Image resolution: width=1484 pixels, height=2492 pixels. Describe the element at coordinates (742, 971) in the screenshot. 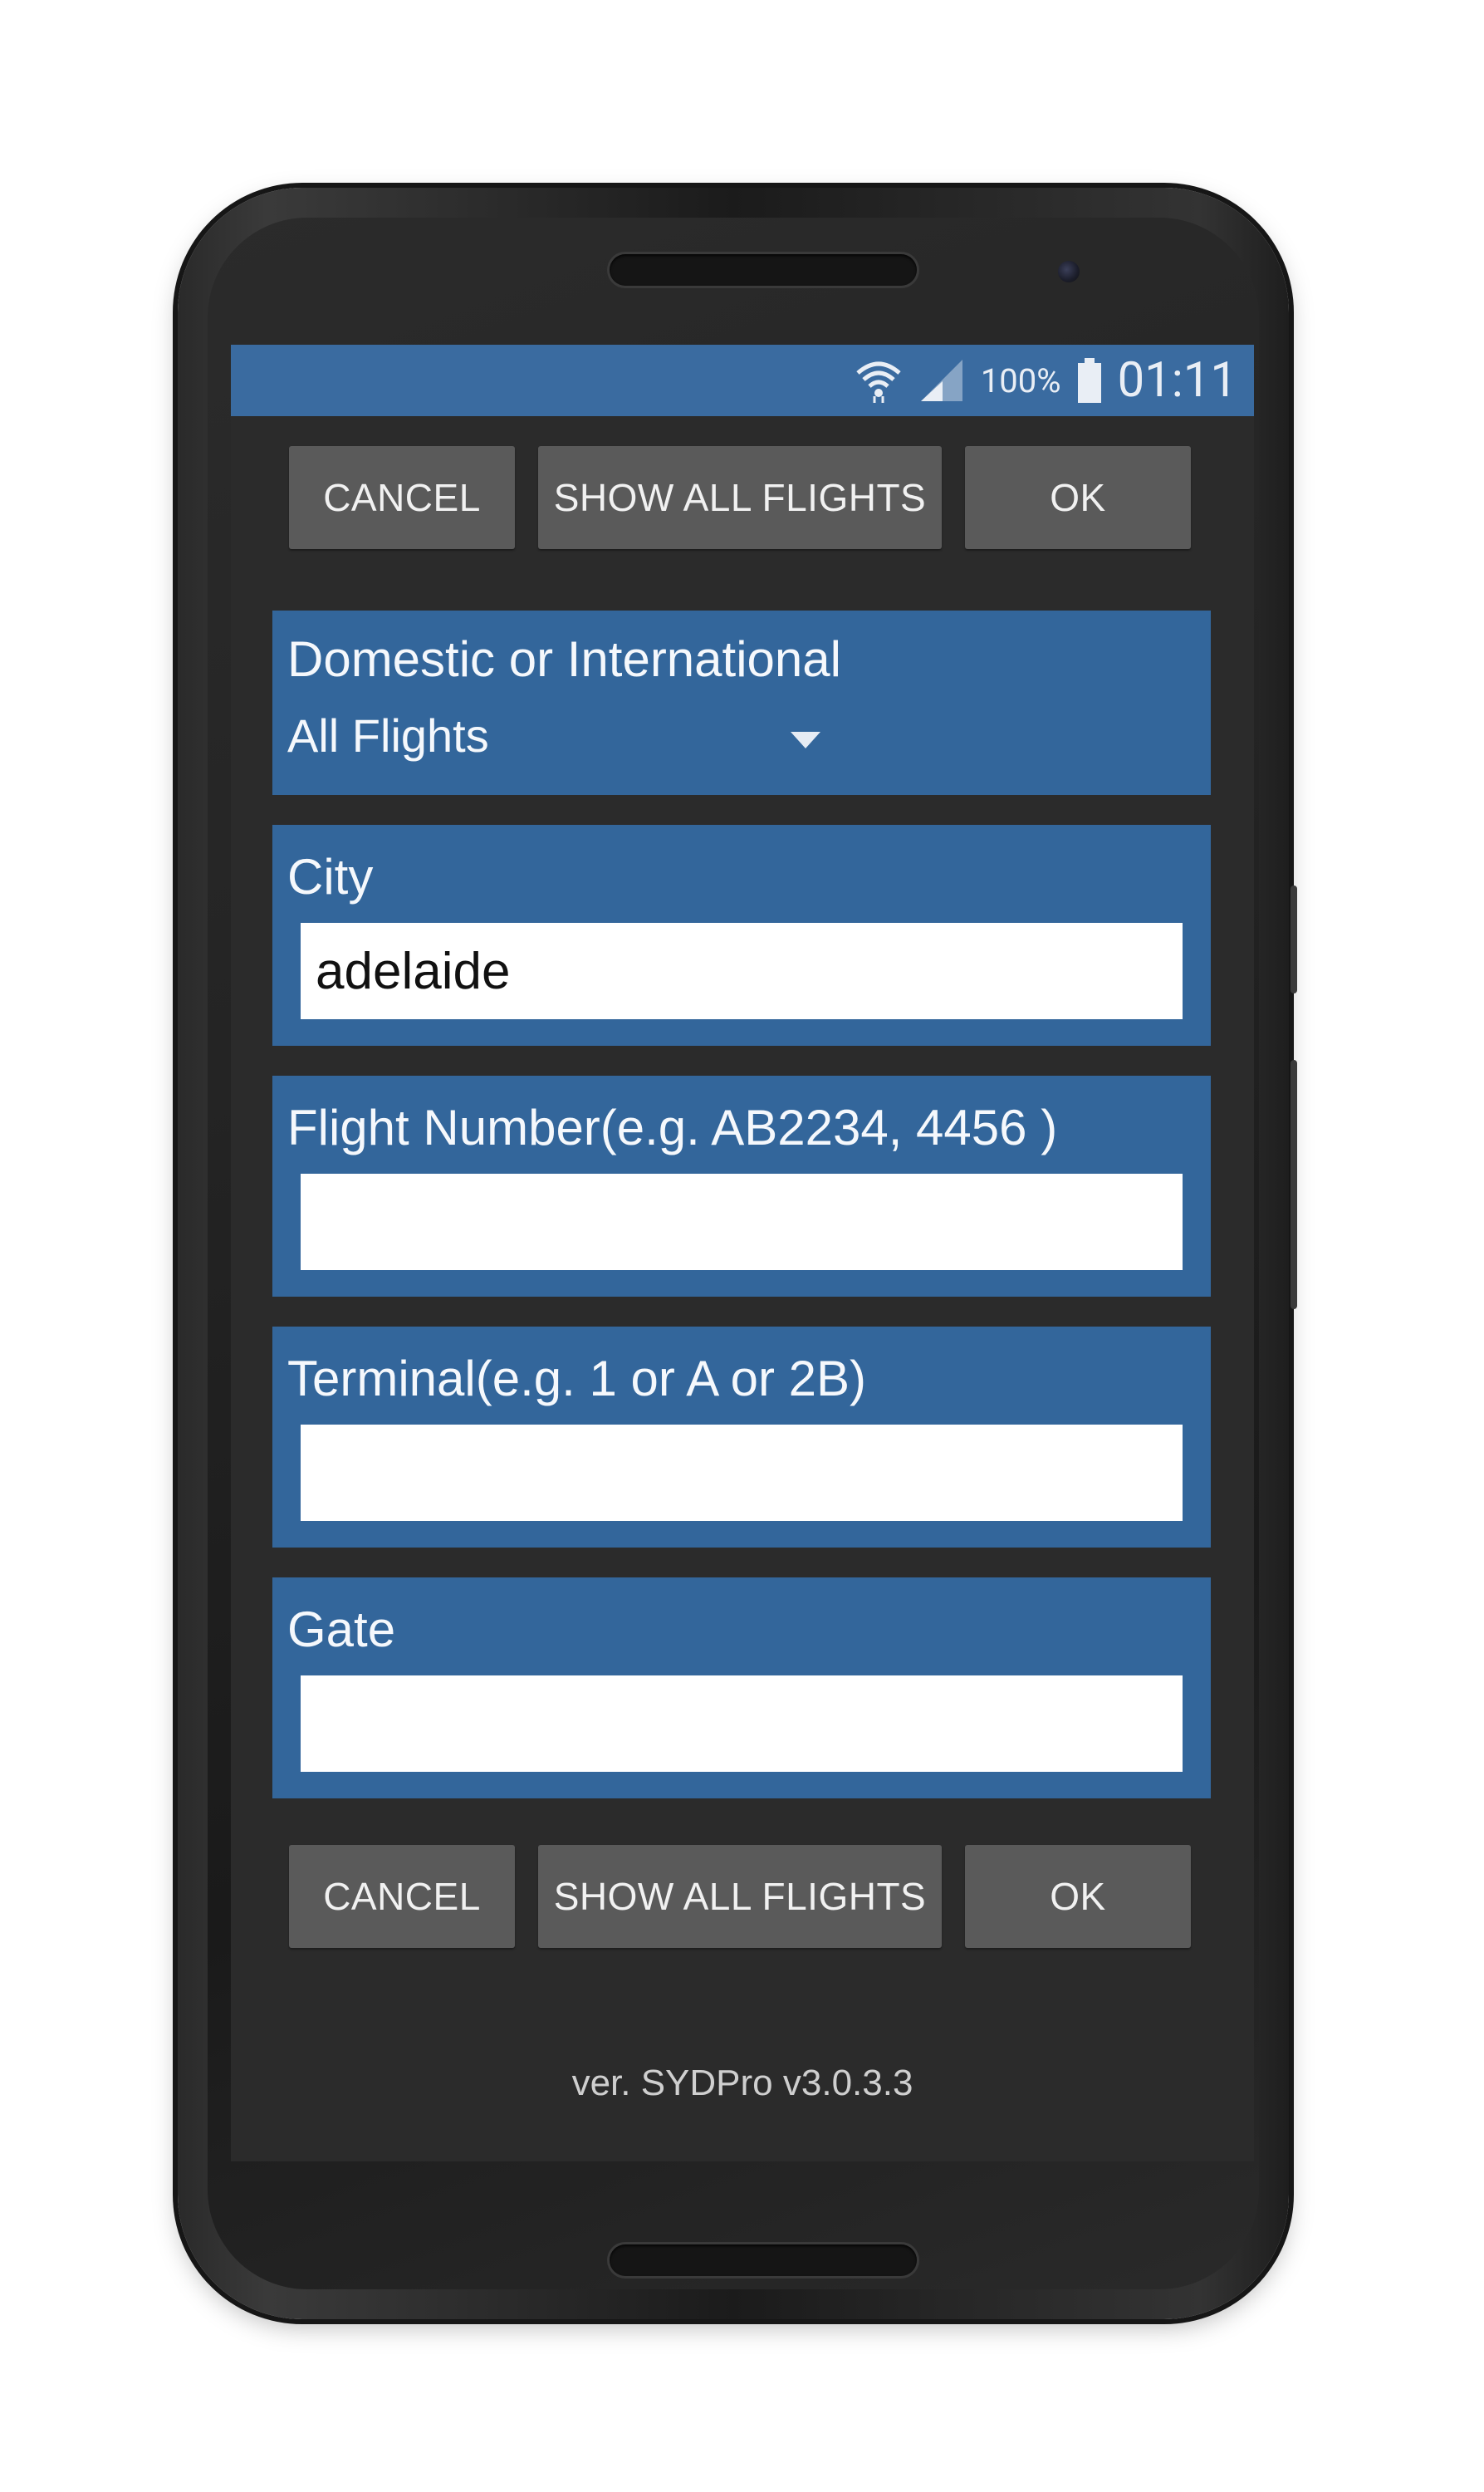

I see `city-input` at that location.